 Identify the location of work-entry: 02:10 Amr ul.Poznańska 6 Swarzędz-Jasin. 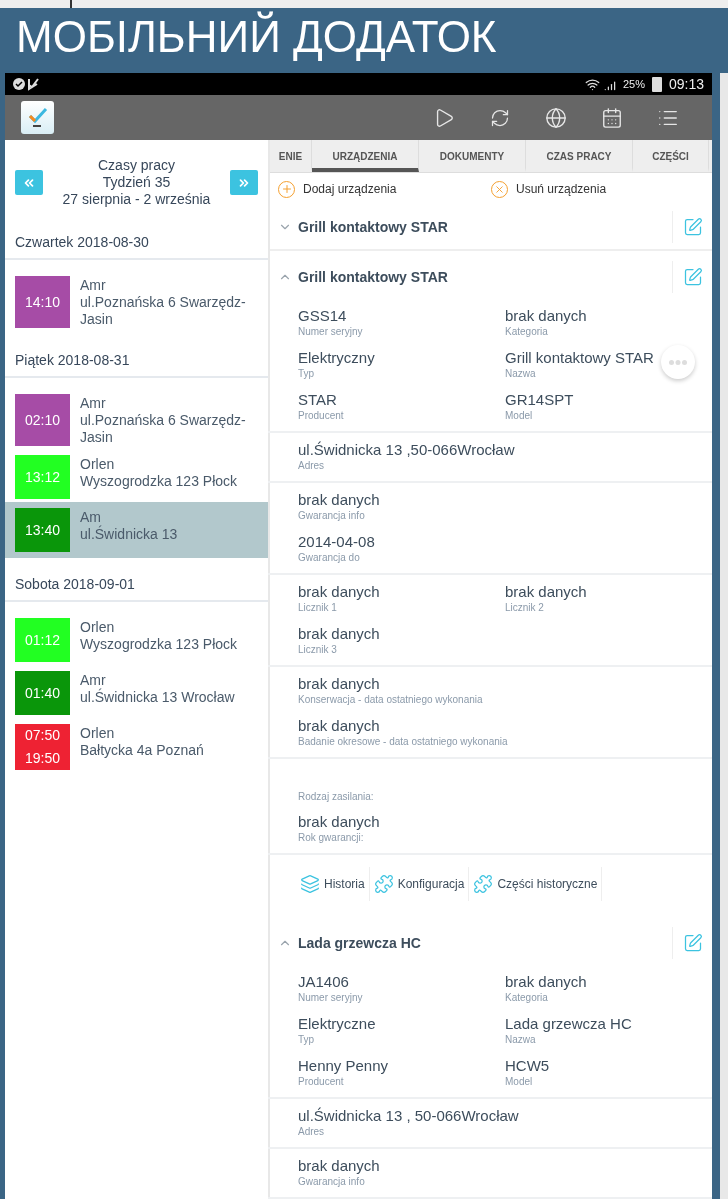
(136, 420).